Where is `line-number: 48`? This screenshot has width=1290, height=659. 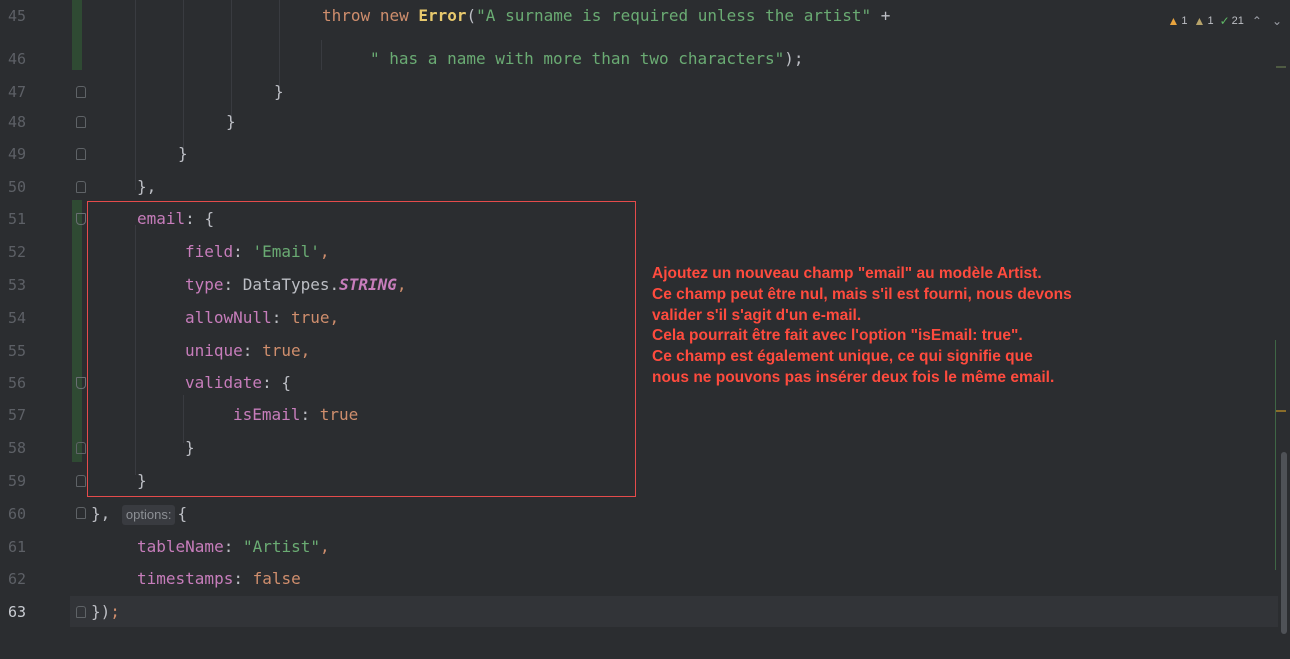 line-number: 48 is located at coordinates (17, 122).